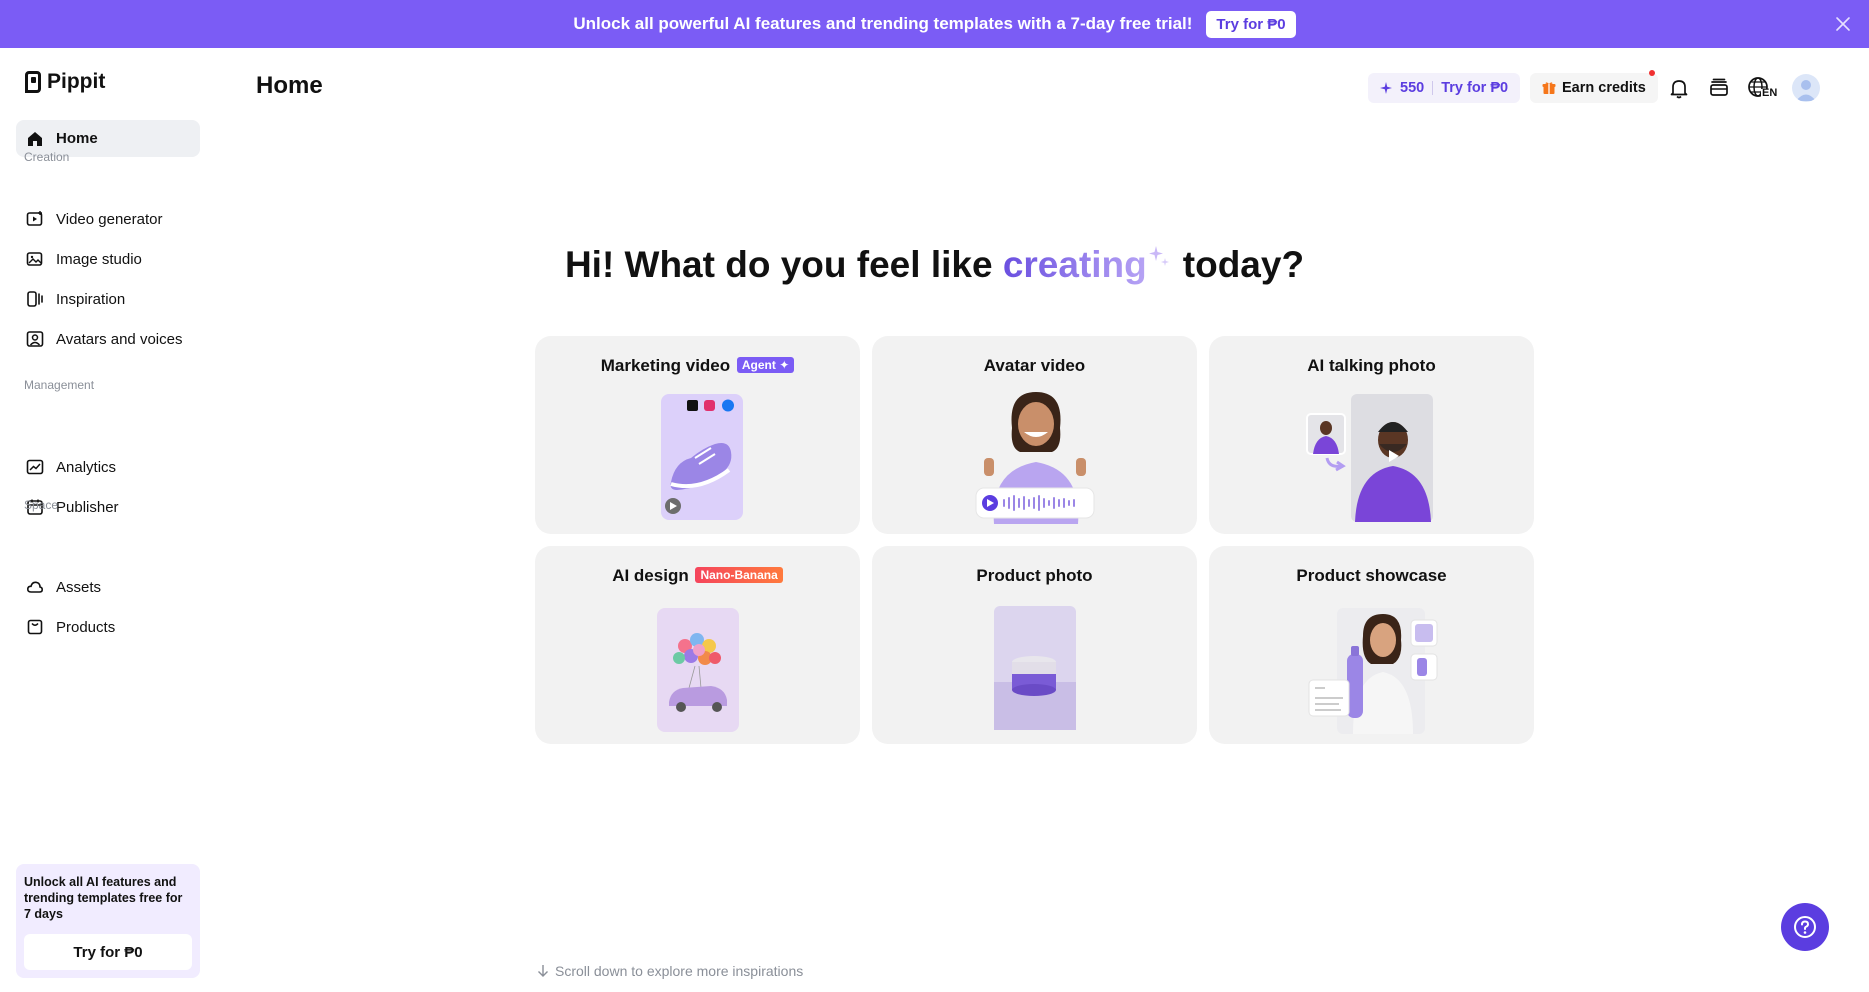 This screenshot has height=992, width=1869. I want to click on card-title: Product showcase, so click(1371, 575).